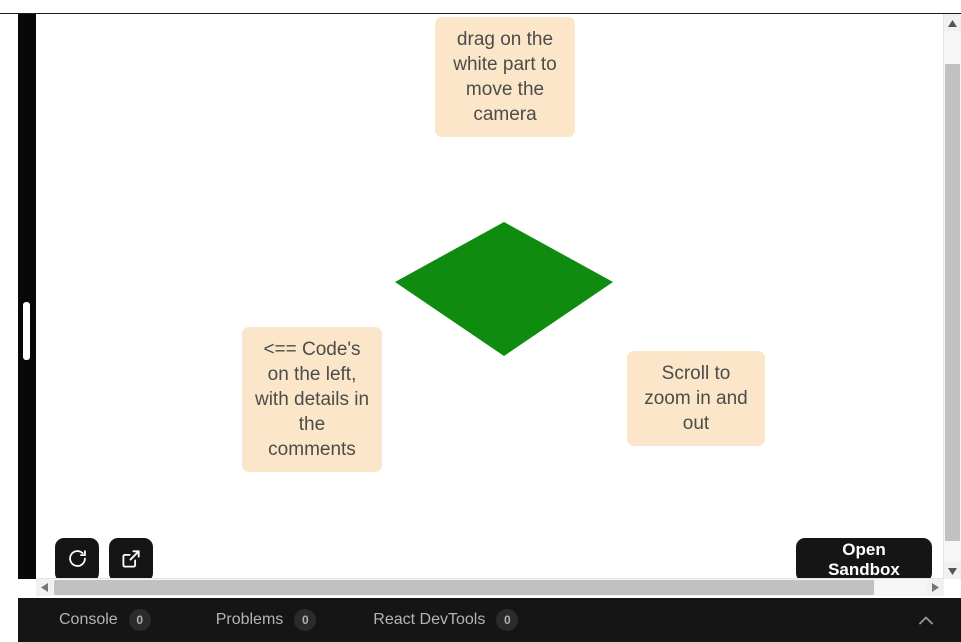 The width and height of the screenshot is (961, 642). Describe the element at coordinates (952, 302) in the screenshot. I see `vertical-scroll-thumb` at that location.